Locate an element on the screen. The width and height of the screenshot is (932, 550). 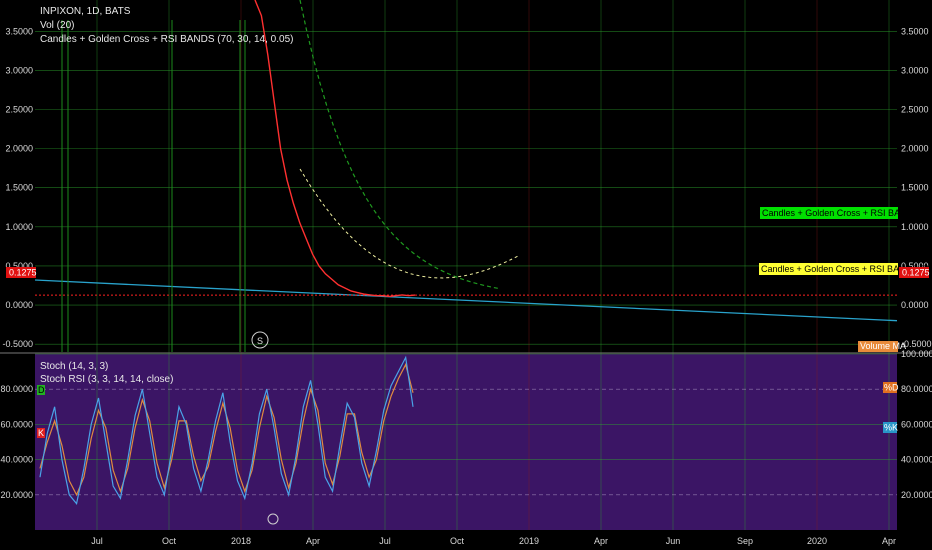
last-price-right: 0.1275 is located at coordinates (916, 273).